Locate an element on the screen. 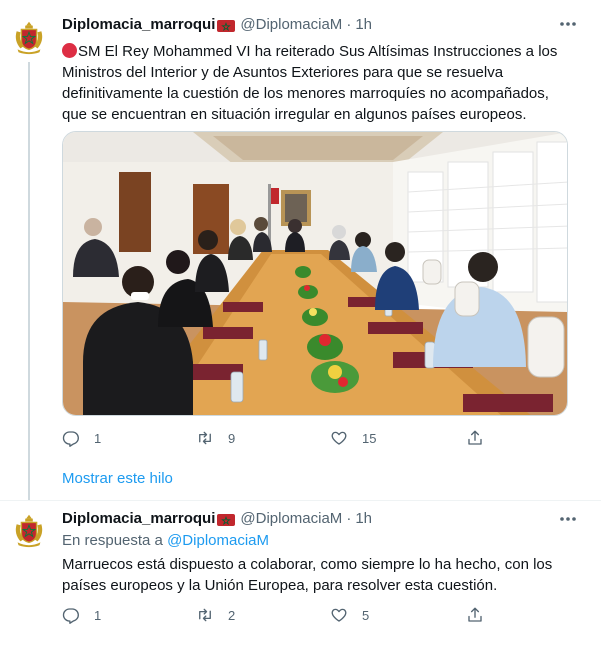 This screenshot has width=601, height=645. reply-to-handle-link: @DiplomaciaM is located at coordinates (218, 540).